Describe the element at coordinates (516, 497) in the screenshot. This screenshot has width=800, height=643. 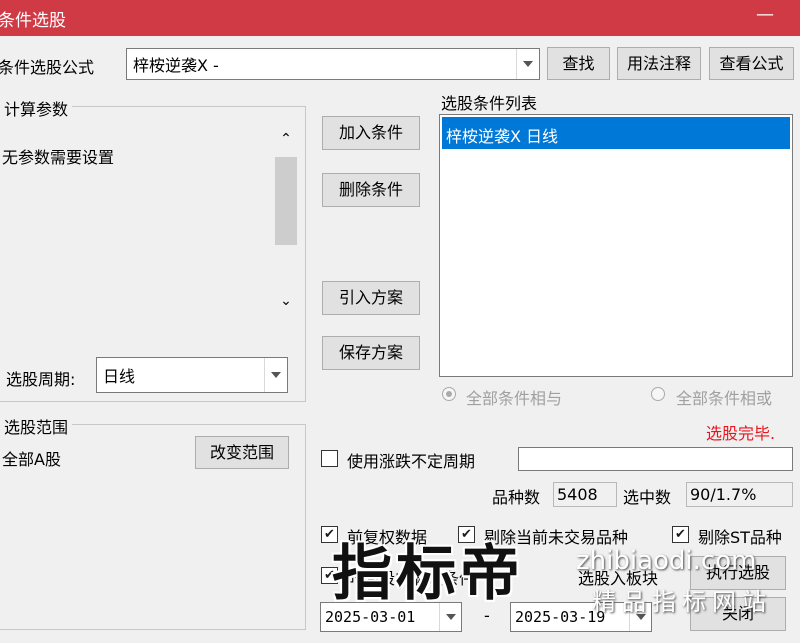
I see `count-label: 品种数` at that location.